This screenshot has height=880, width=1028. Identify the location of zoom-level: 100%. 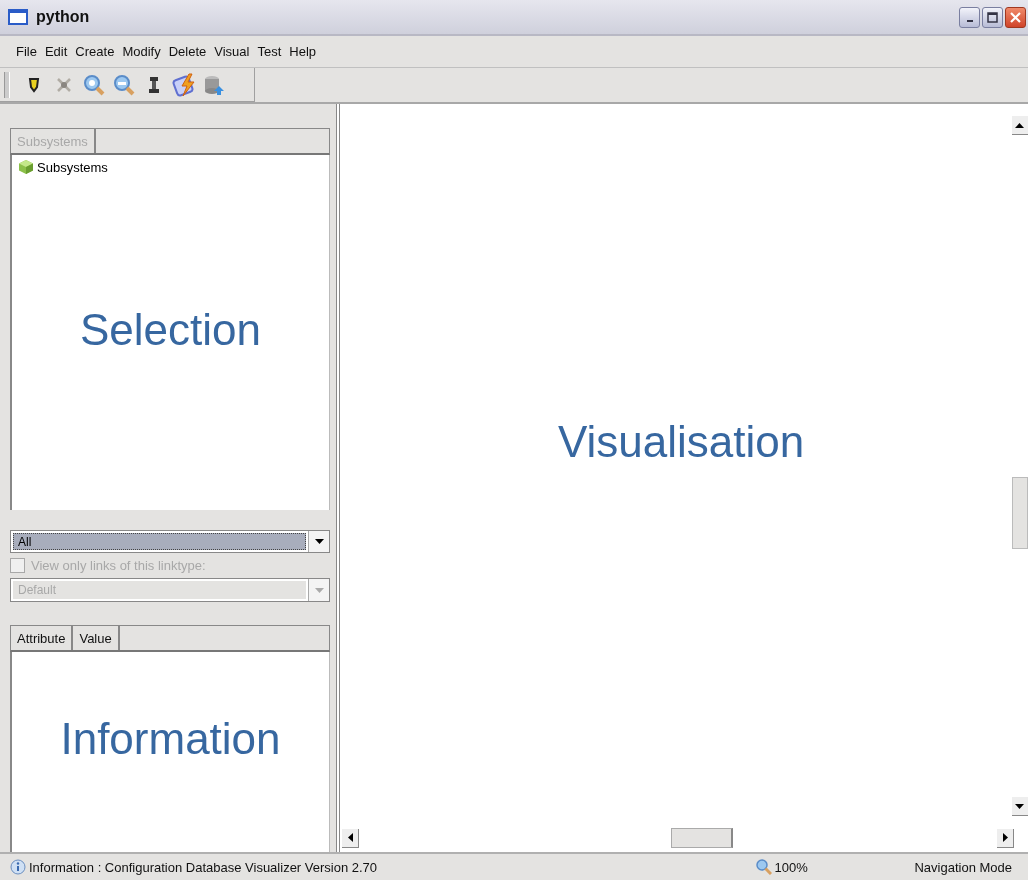
(791, 867).